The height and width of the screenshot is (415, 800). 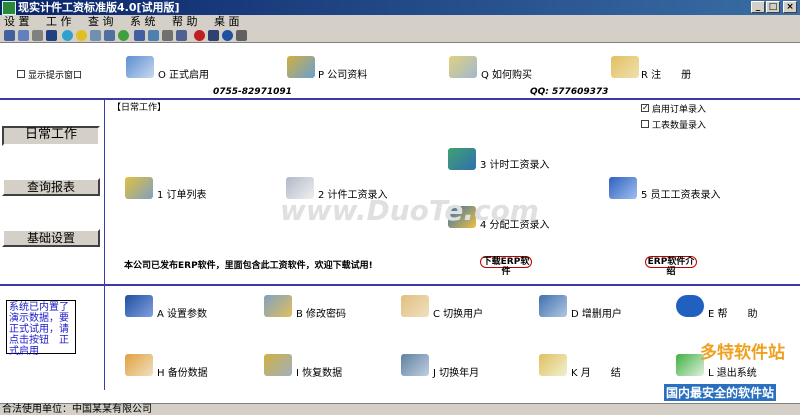 I want to click on stop-icon, so click(x=199, y=35).